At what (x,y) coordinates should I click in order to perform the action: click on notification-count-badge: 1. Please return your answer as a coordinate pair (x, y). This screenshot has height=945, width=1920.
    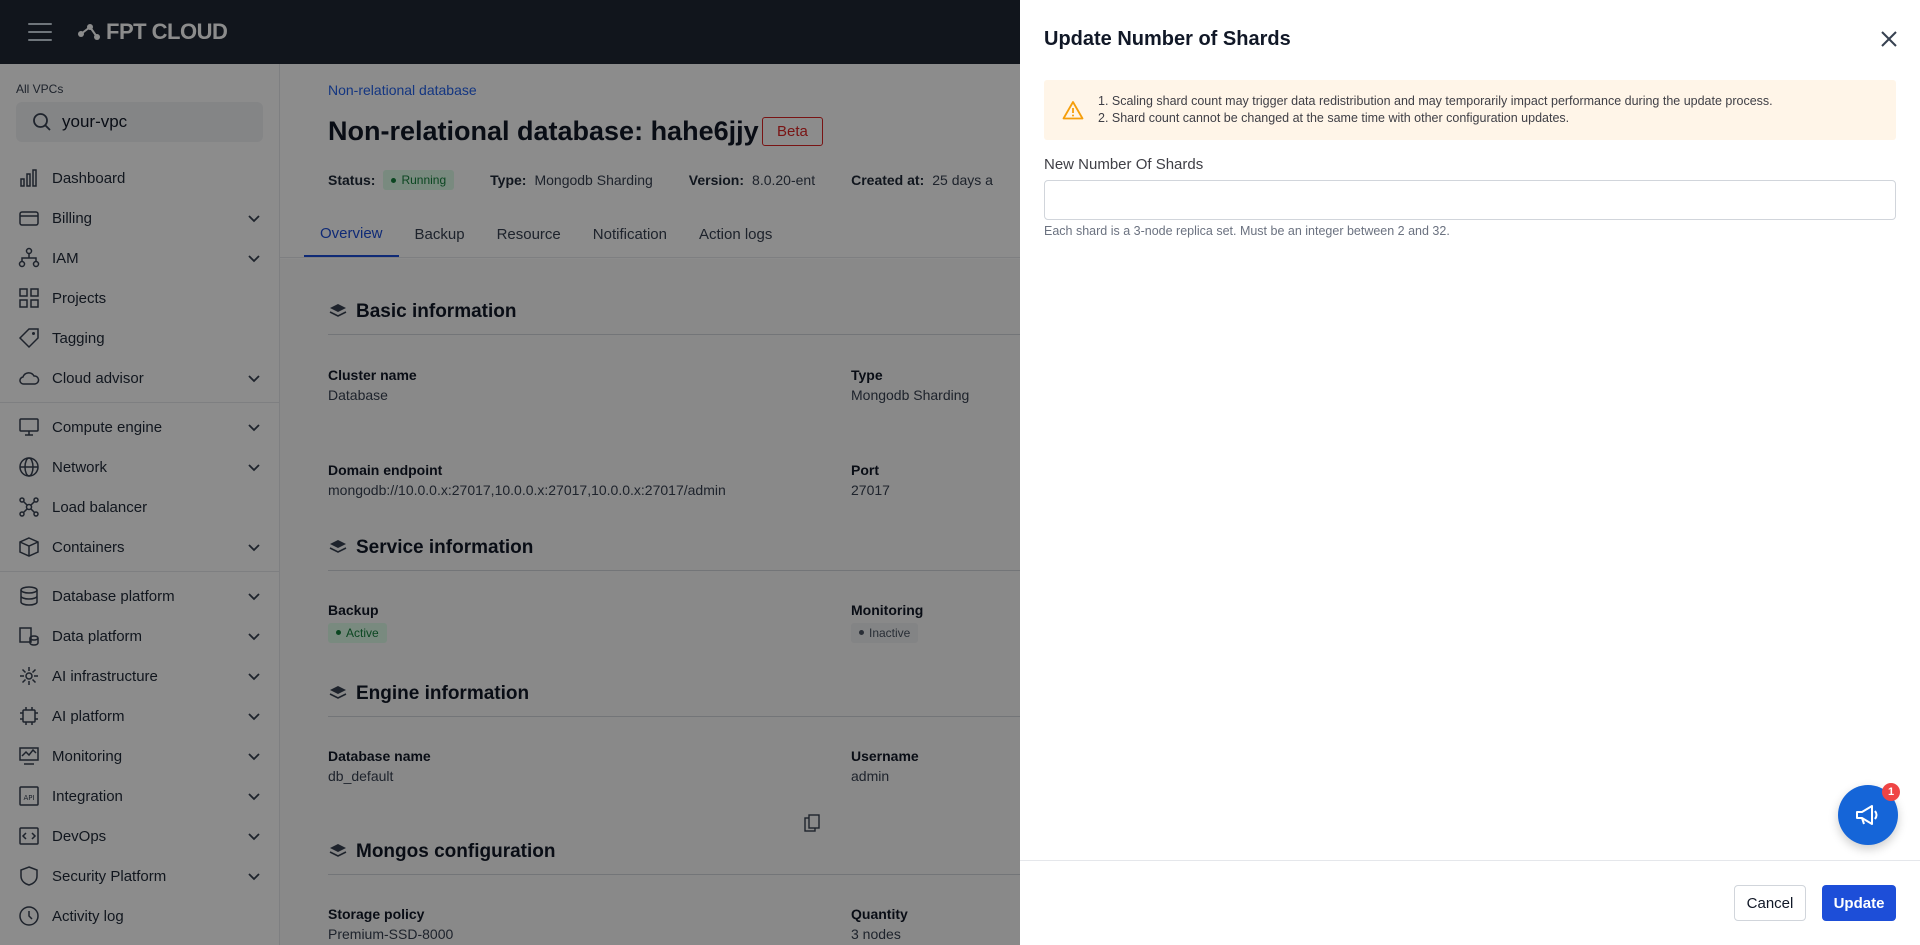
    Looking at the image, I should click on (1891, 792).